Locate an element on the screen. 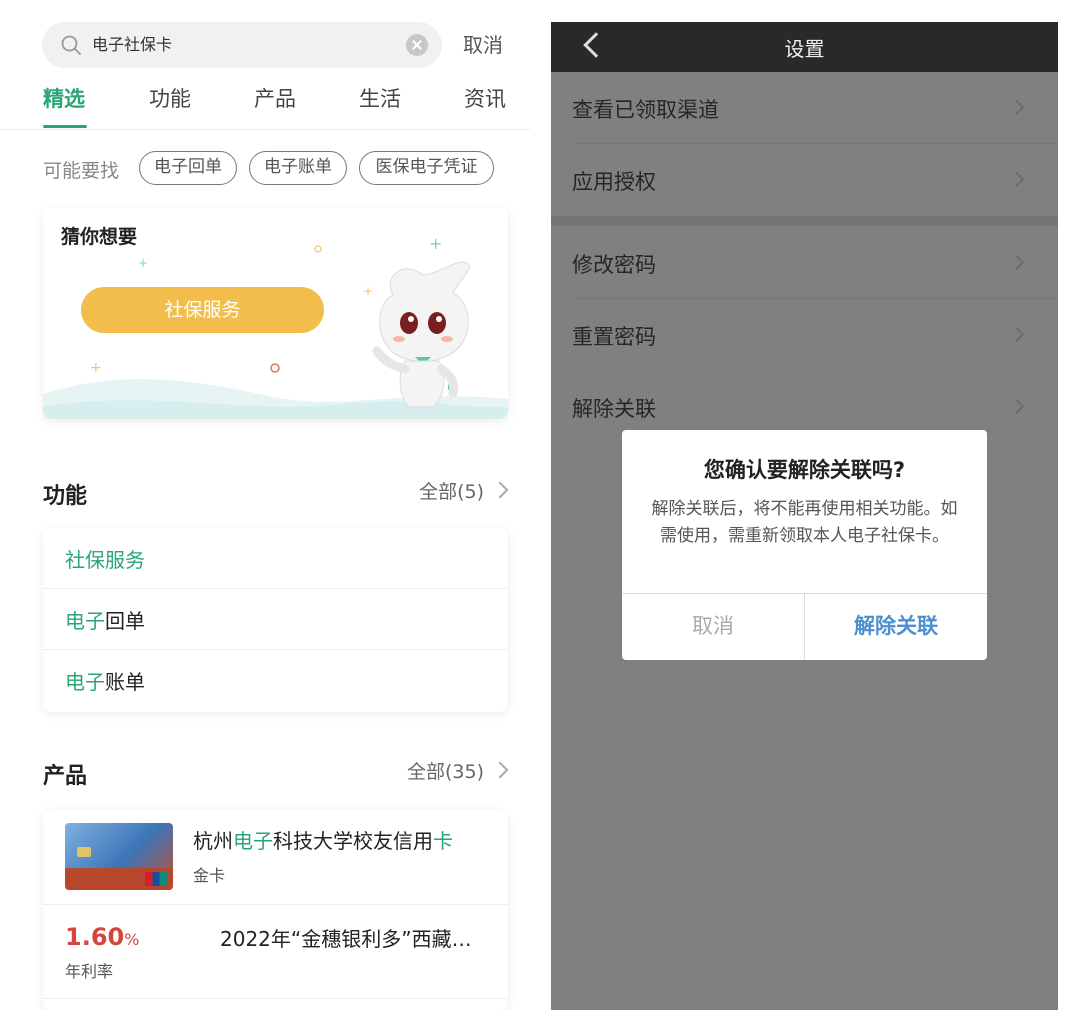 This screenshot has height=1010, width=1075. rate-value: 1.60 is located at coordinates (95, 937).